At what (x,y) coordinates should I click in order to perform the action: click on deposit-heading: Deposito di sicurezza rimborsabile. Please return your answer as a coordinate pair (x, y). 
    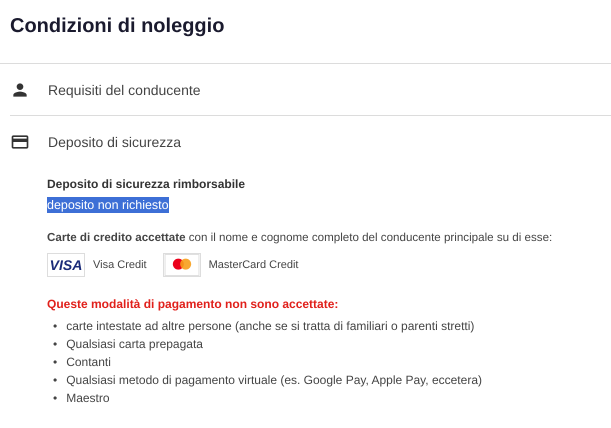
    Looking at the image, I should click on (146, 184).